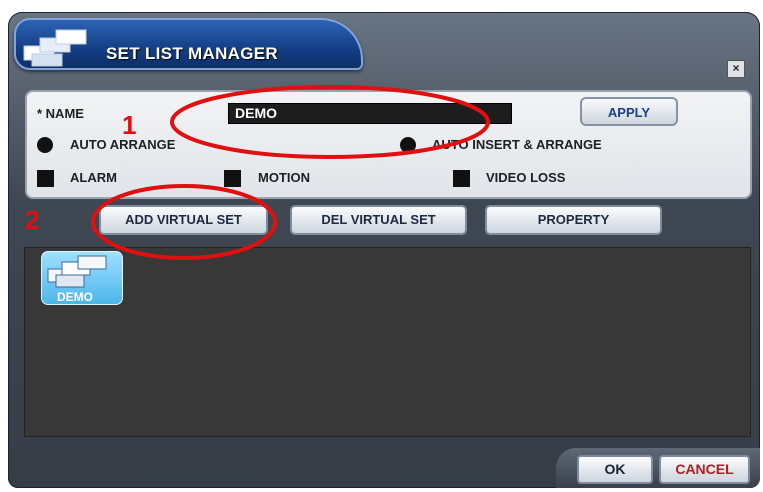  What do you see at coordinates (129, 125) in the screenshot?
I see `step-1-label: 1` at bounding box center [129, 125].